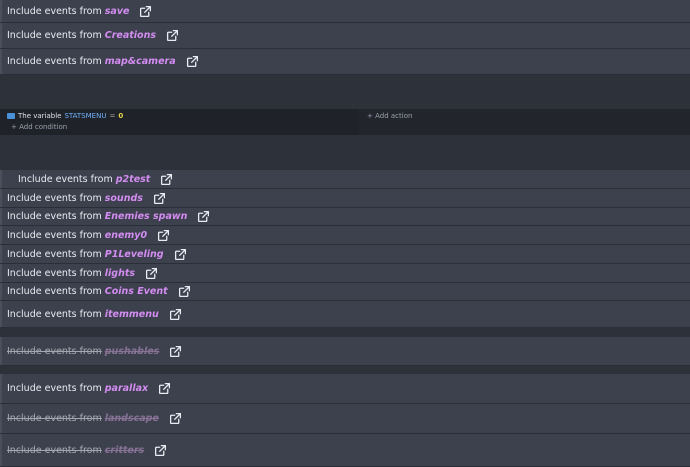 The height and width of the screenshot is (467, 690). What do you see at coordinates (345, 351) in the screenshot?
I see `include-row-pushables: Include events from pushables` at bounding box center [345, 351].